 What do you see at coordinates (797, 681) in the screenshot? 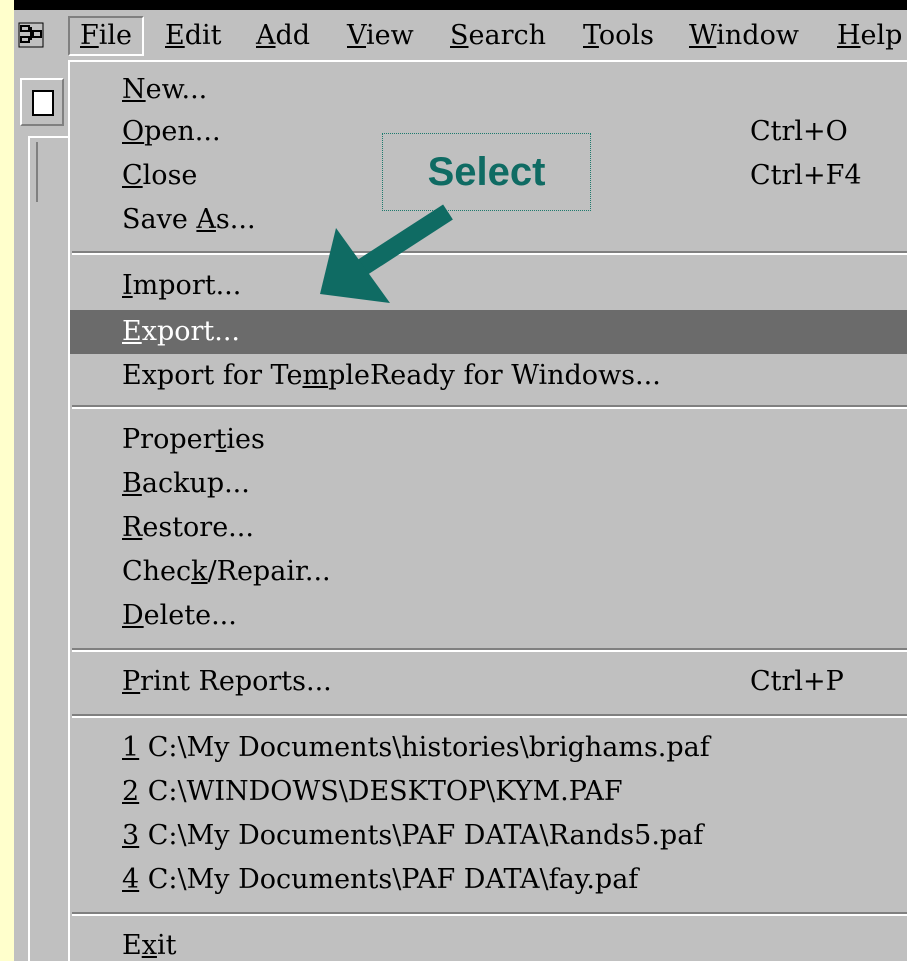
I see `shortcut-print: Ctrl+P` at bounding box center [797, 681].